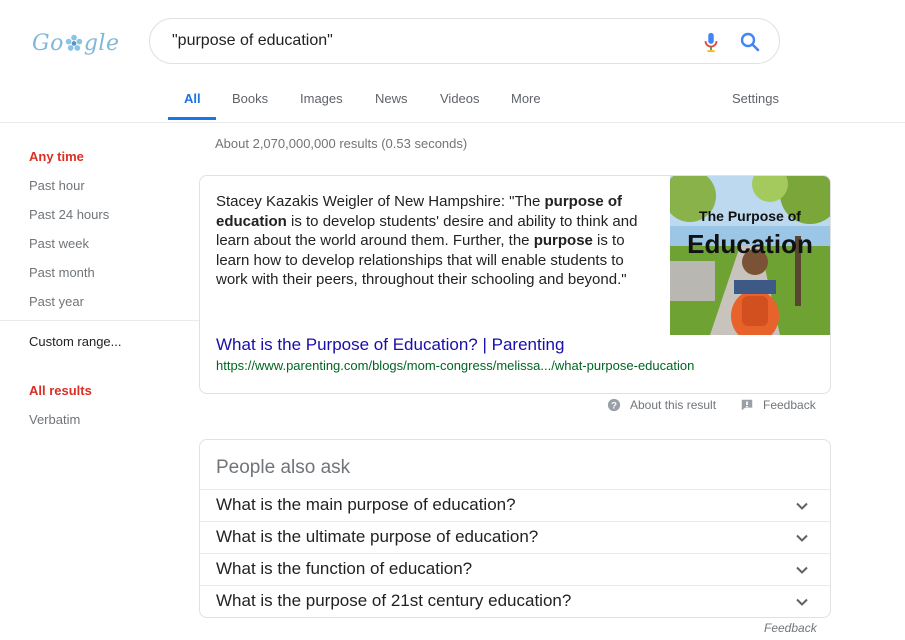  Describe the element at coordinates (56, 156) in the screenshot. I see `filter-any-time: Any time` at that location.